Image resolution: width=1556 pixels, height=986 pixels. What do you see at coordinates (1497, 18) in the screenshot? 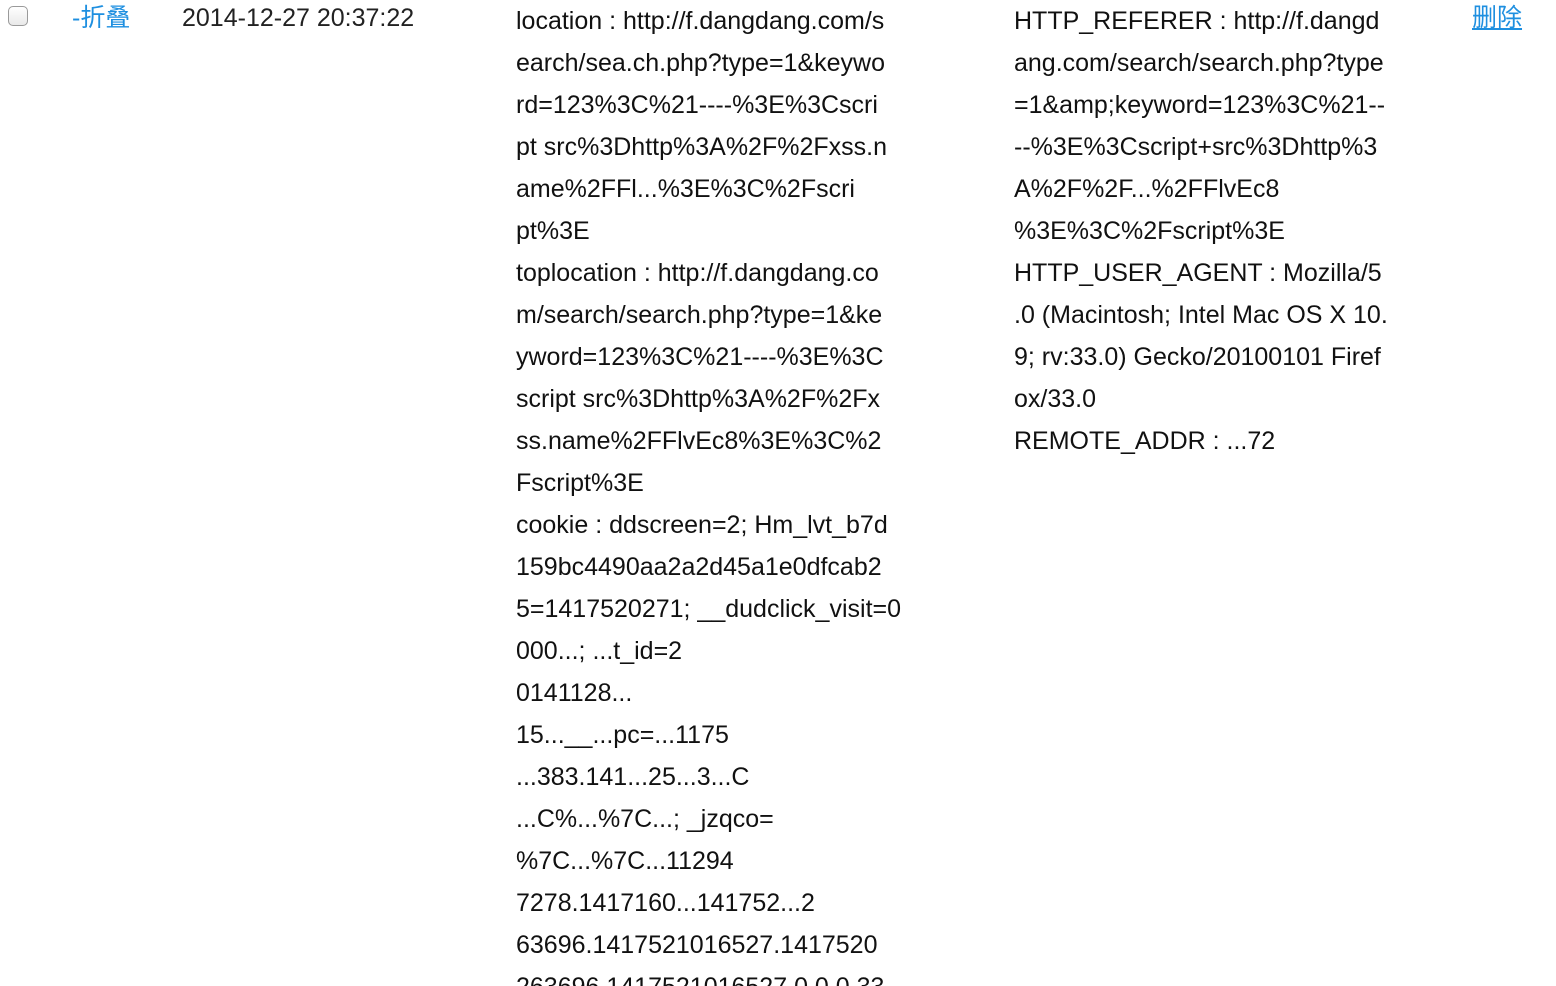
I see `delete-link: 删除` at bounding box center [1497, 18].